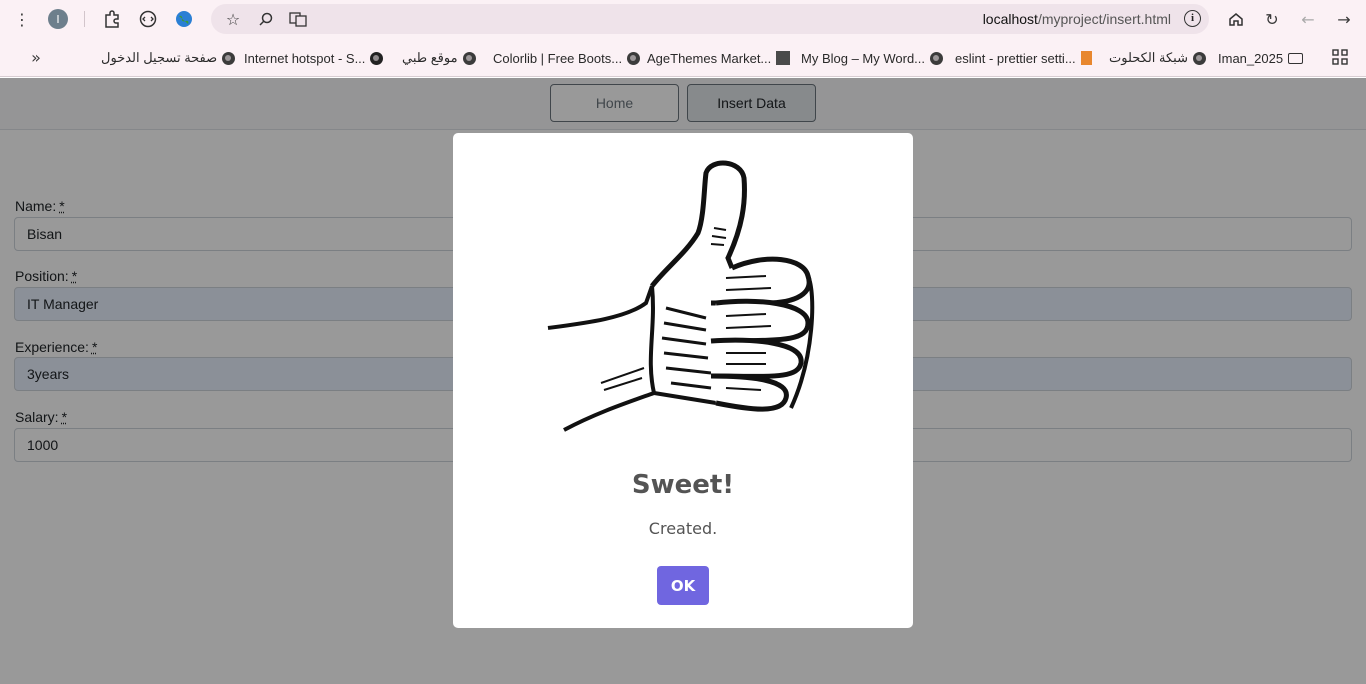 The image size is (1366, 684). I want to click on stackoverflow-icon, so click(1086, 58).